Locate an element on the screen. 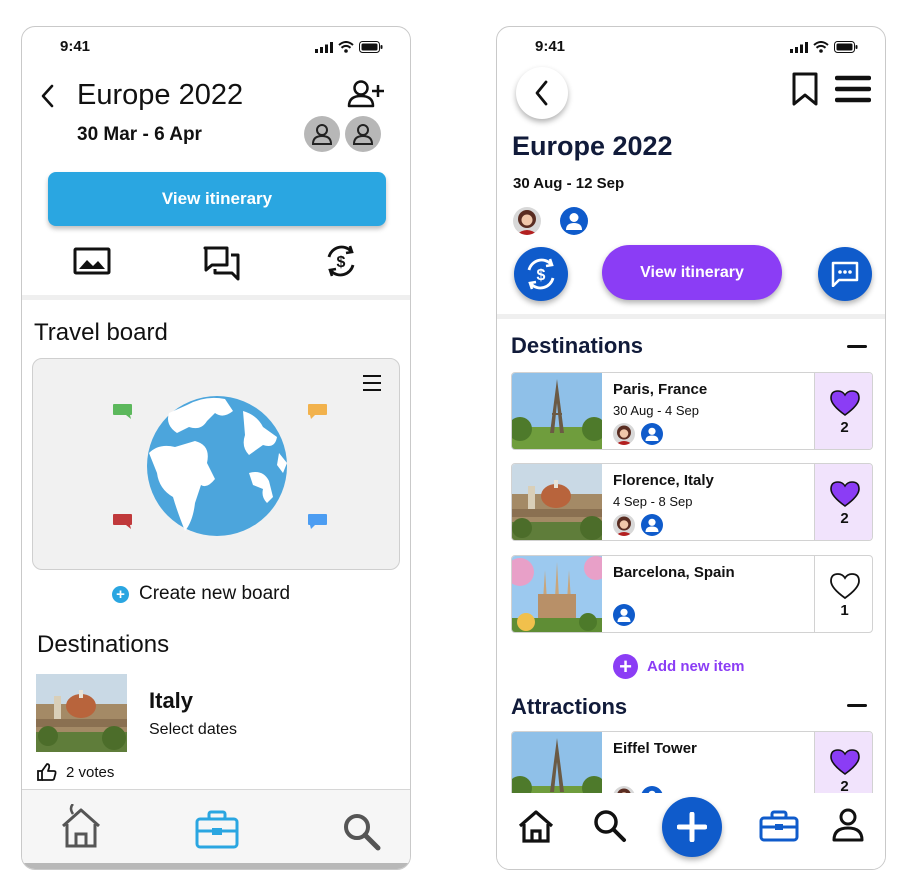 Image resolution: width=915 pixels, height=894 pixels. travel-board-card is located at coordinates (216, 464).